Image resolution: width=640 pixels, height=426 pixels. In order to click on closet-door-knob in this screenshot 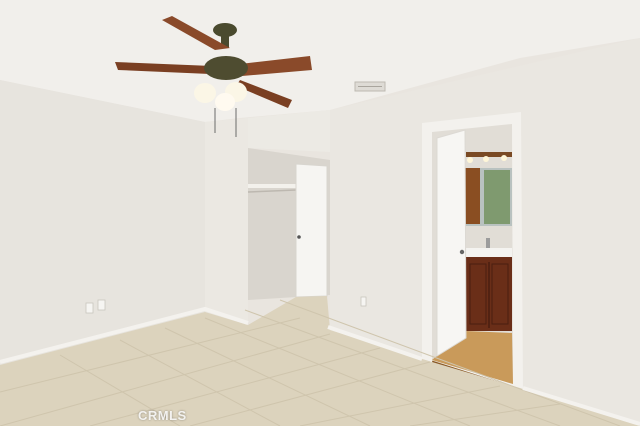, I will do `click(299, 237)`.